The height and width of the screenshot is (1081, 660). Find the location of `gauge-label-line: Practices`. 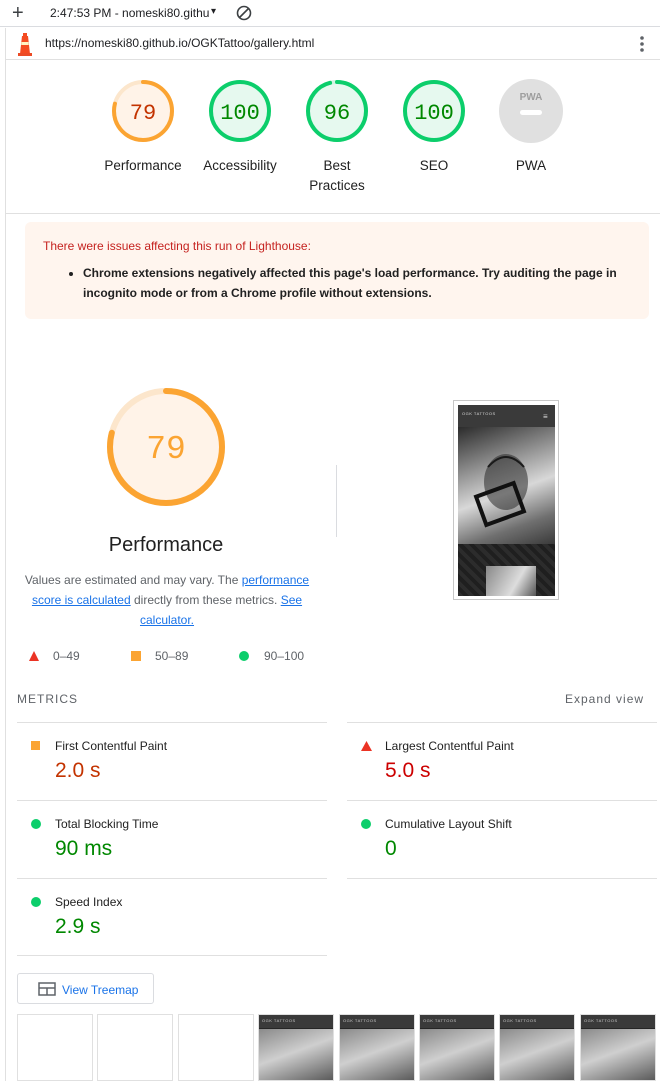

gauge-label-line: Practices is located at coordinates (337, 185).